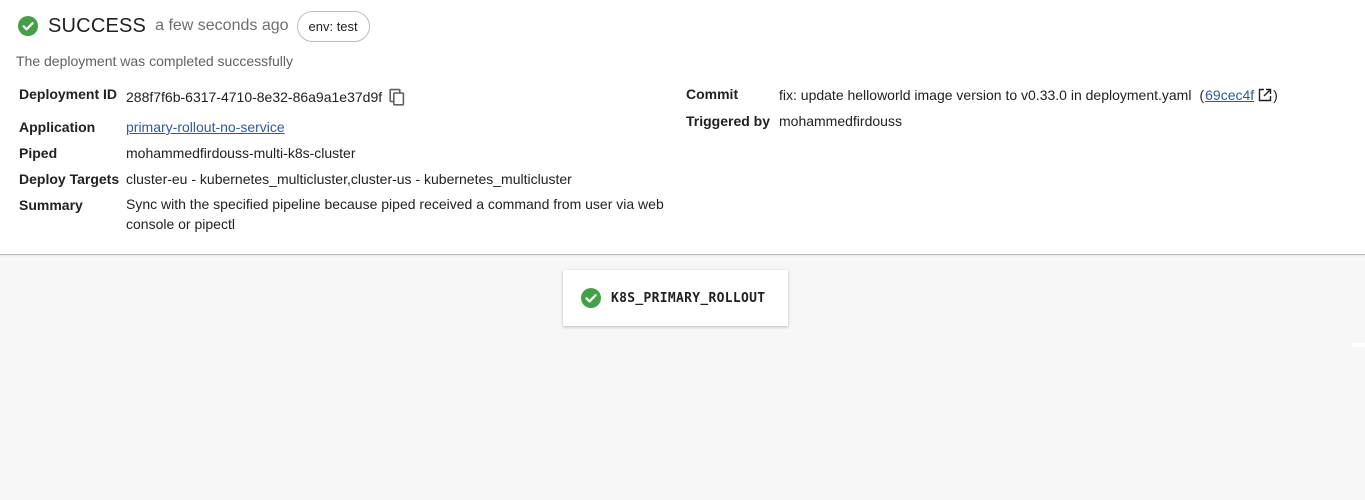  I want to click on deployment-id-label: Deployment ID, so click(68, 94).